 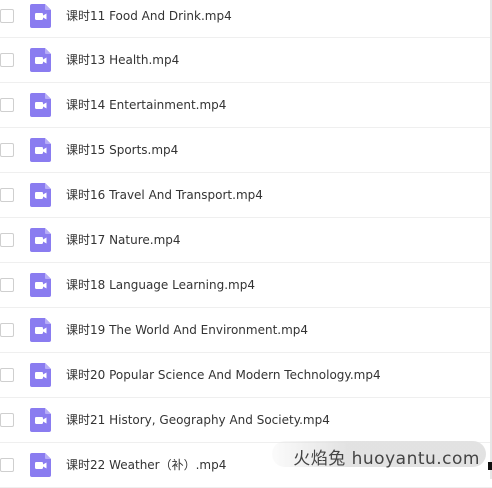 I want to click on file-row: 课时18 Language Learning.mp4, so click(x=246, y=285).